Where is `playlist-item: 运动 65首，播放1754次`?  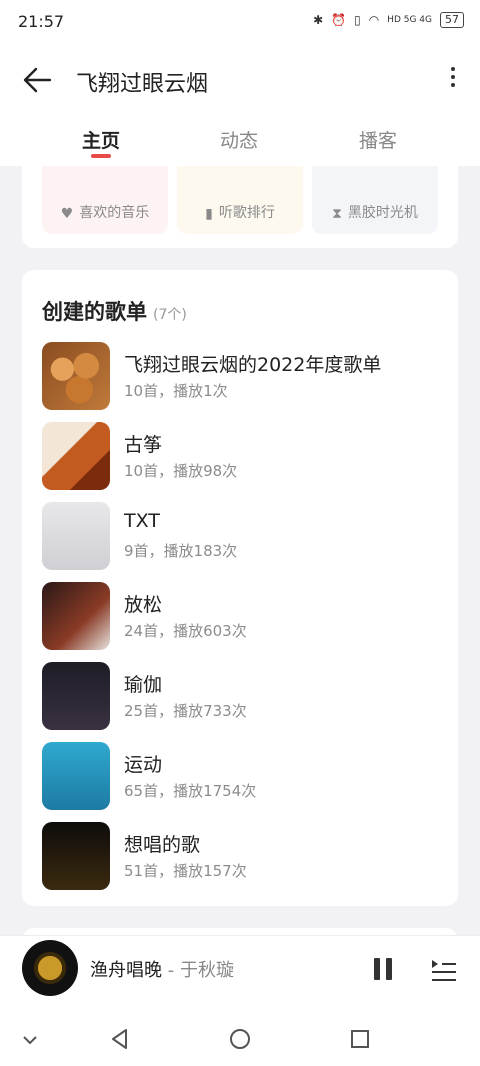
playlist-item: 运动 65首，播放1754次 is located at coordinates (242, 776).